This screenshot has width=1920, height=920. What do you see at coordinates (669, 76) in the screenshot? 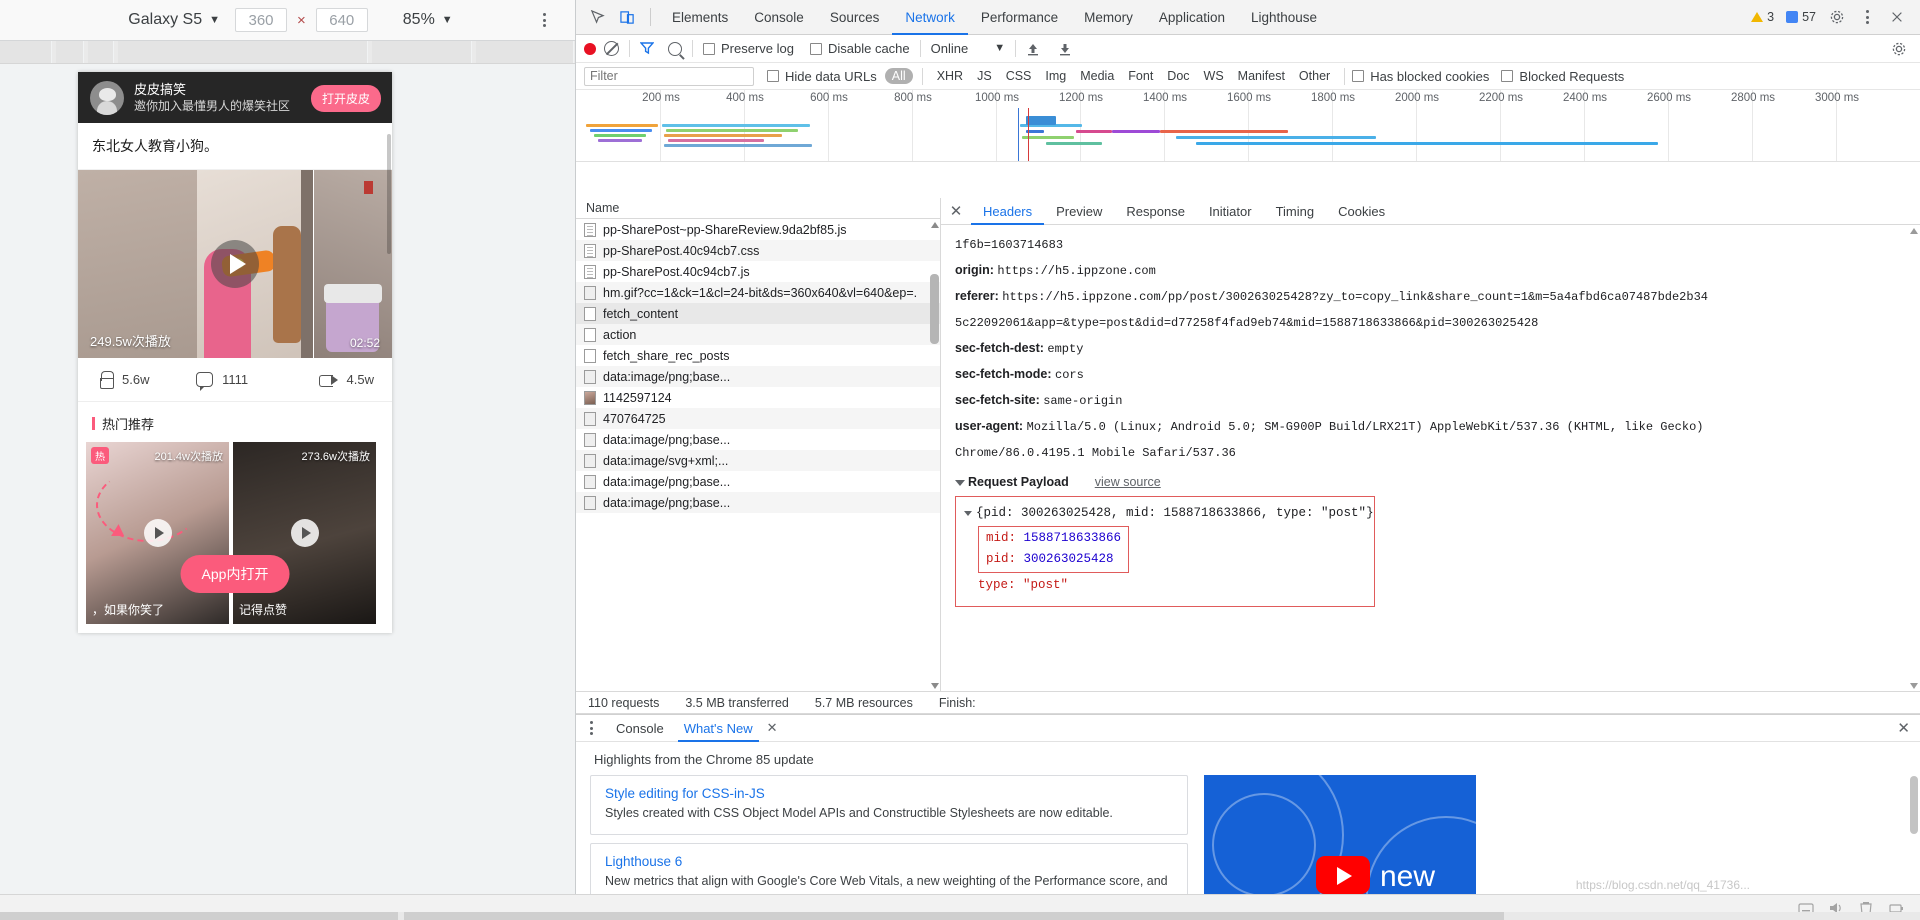
I see `filter-input` at bounding box center [669, 76].